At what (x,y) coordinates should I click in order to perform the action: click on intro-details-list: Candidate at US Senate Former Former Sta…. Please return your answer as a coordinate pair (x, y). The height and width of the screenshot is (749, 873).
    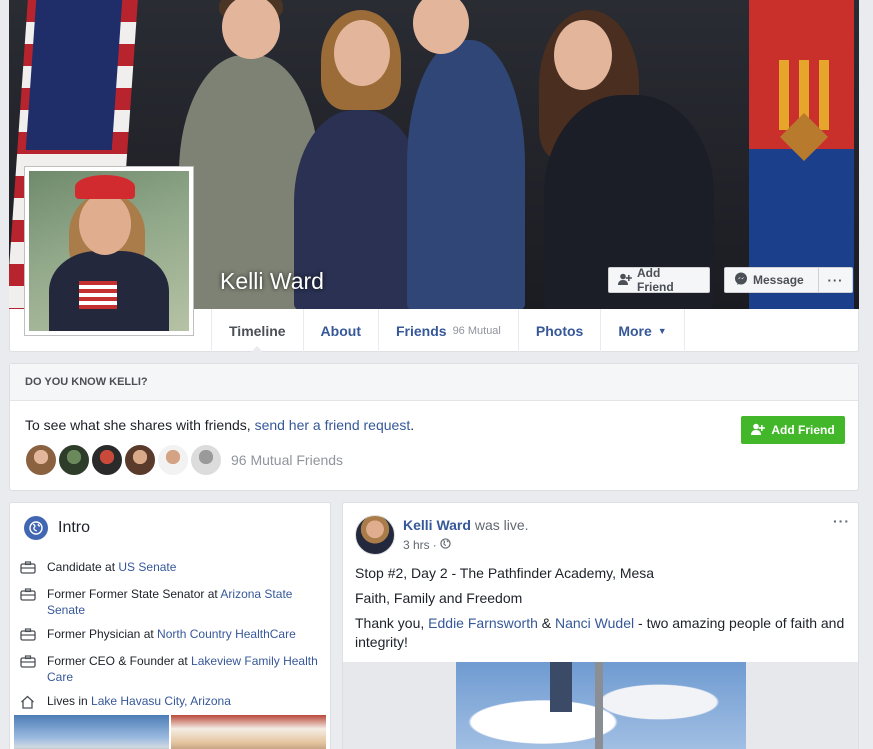
    Looking at the image, I should click on (170, 640).